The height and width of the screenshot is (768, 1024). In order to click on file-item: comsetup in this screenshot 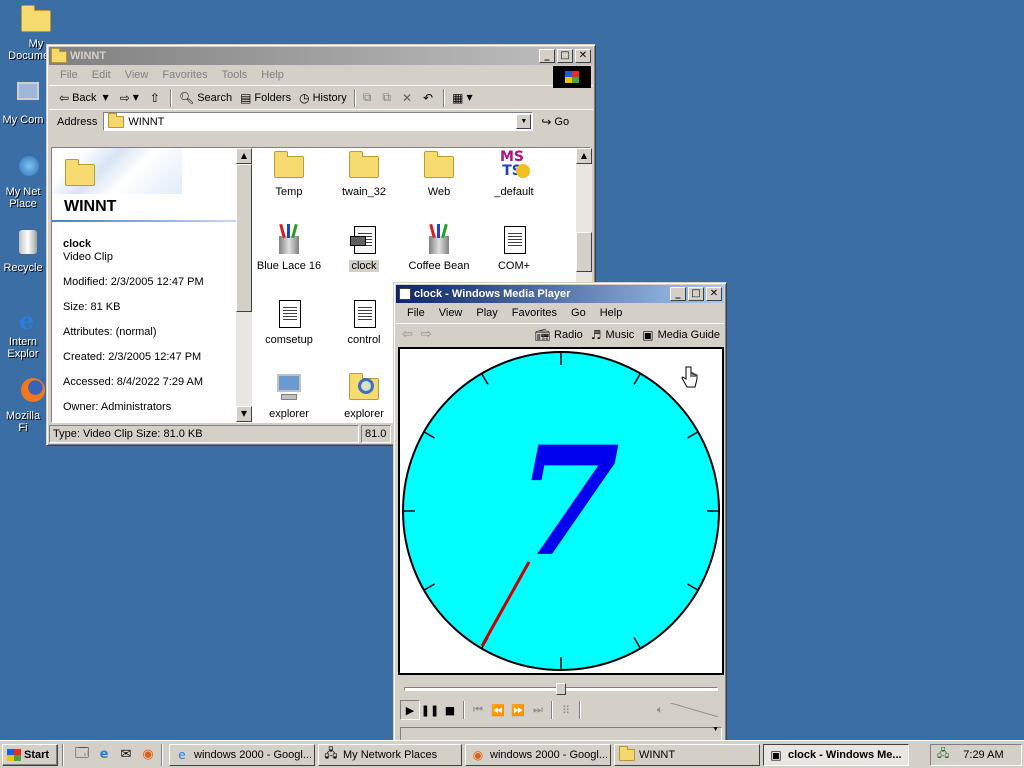, I will do `click(289, 322)`.